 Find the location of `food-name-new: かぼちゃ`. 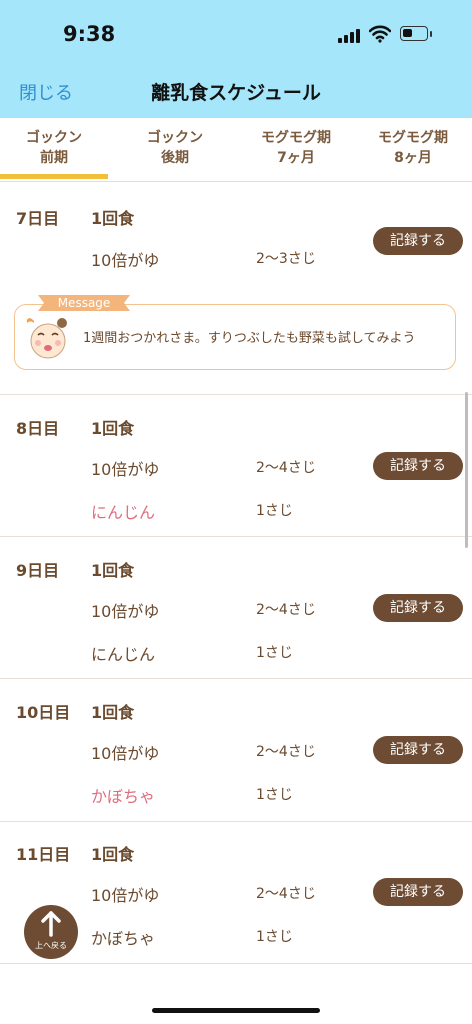

food-name-new: かぼちゃ is located at coordinates (123, 796).